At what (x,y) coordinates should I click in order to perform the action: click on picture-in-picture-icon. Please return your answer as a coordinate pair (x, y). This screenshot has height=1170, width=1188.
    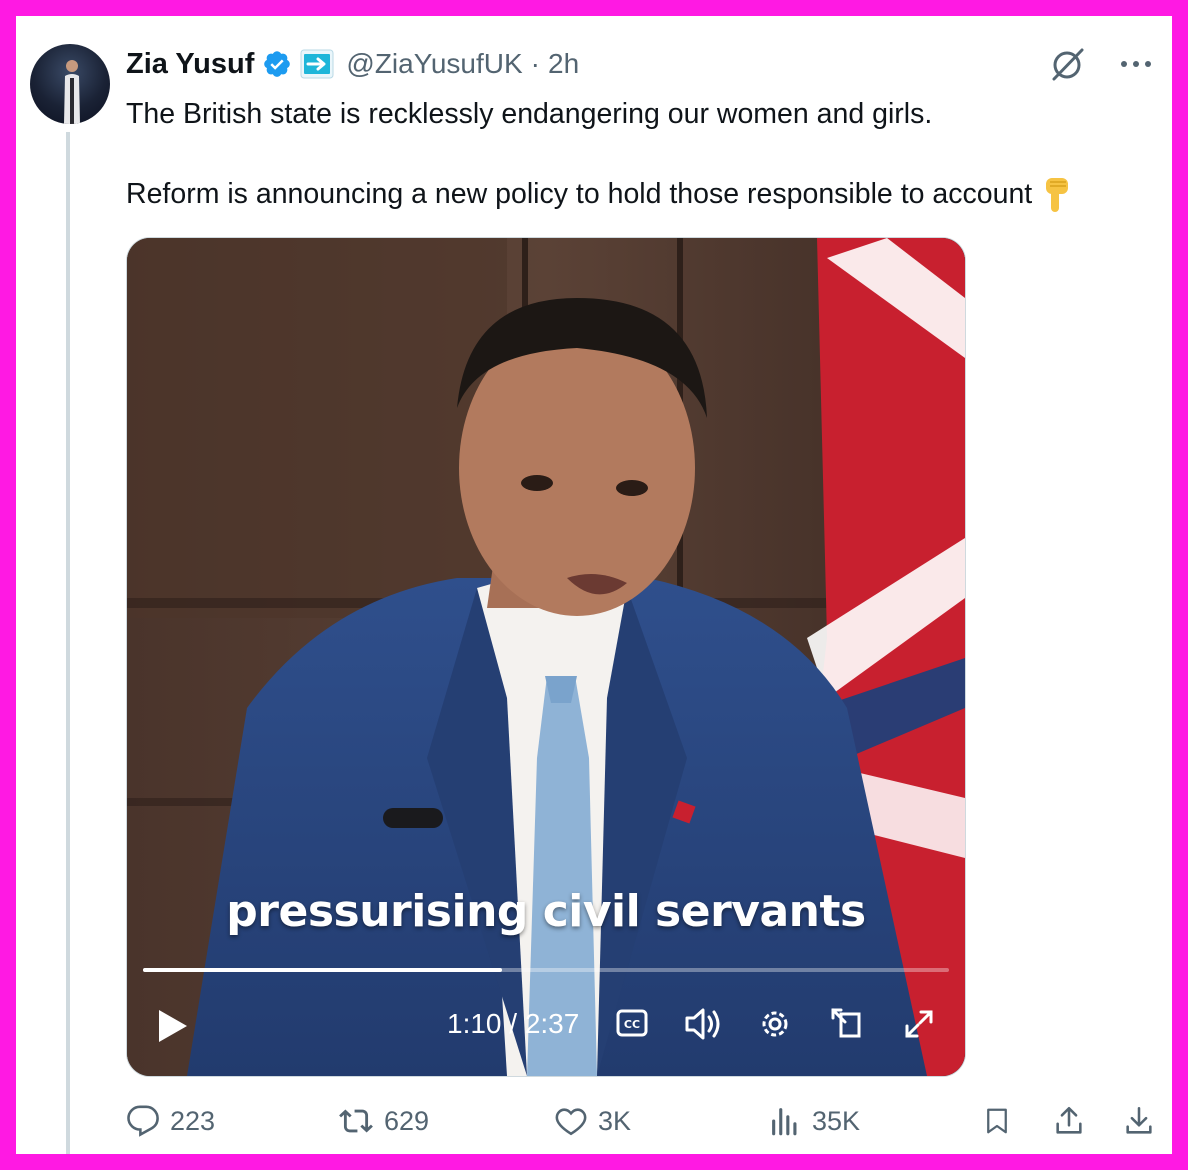
    Looking at the image, I should click on (847, 1024).